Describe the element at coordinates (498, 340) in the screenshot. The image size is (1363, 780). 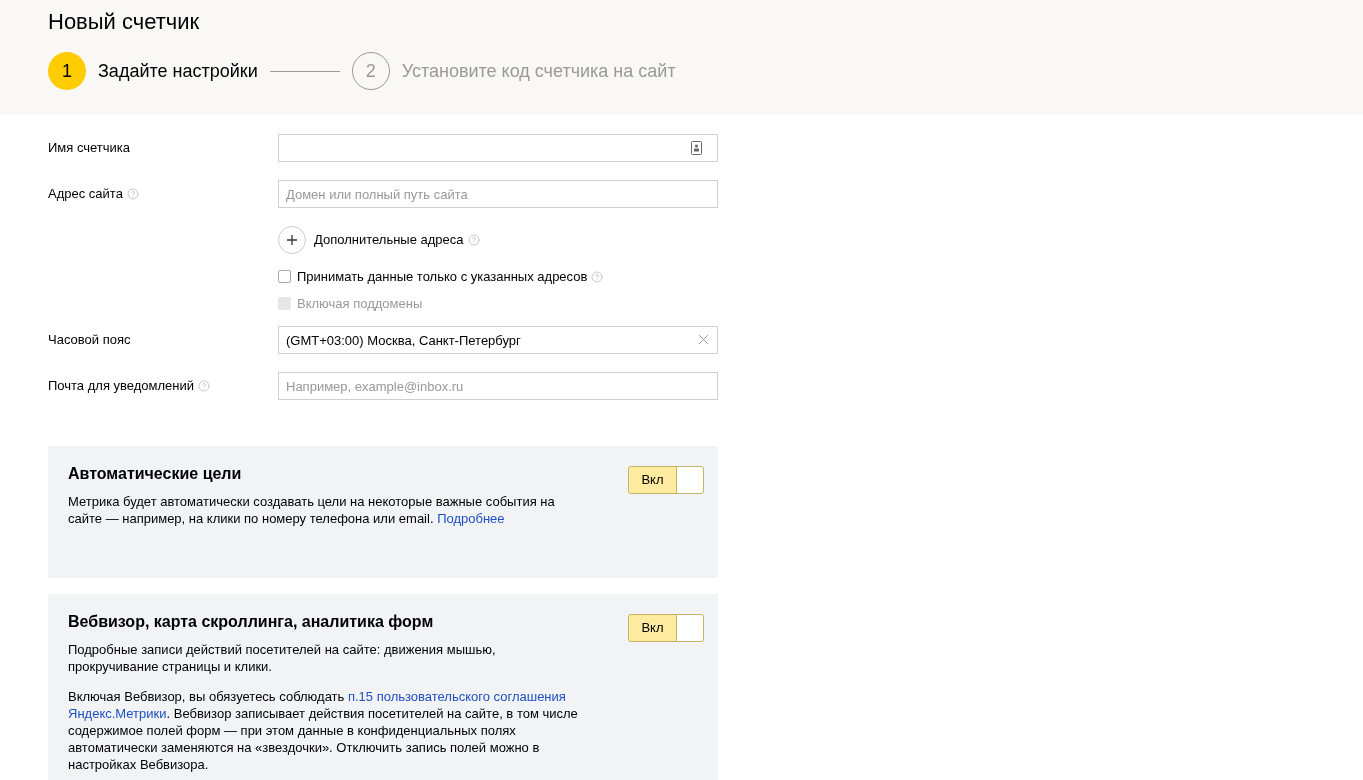
I see `input-field: (GMT+03:00) Москва, Санкт-Петербург` at that location.